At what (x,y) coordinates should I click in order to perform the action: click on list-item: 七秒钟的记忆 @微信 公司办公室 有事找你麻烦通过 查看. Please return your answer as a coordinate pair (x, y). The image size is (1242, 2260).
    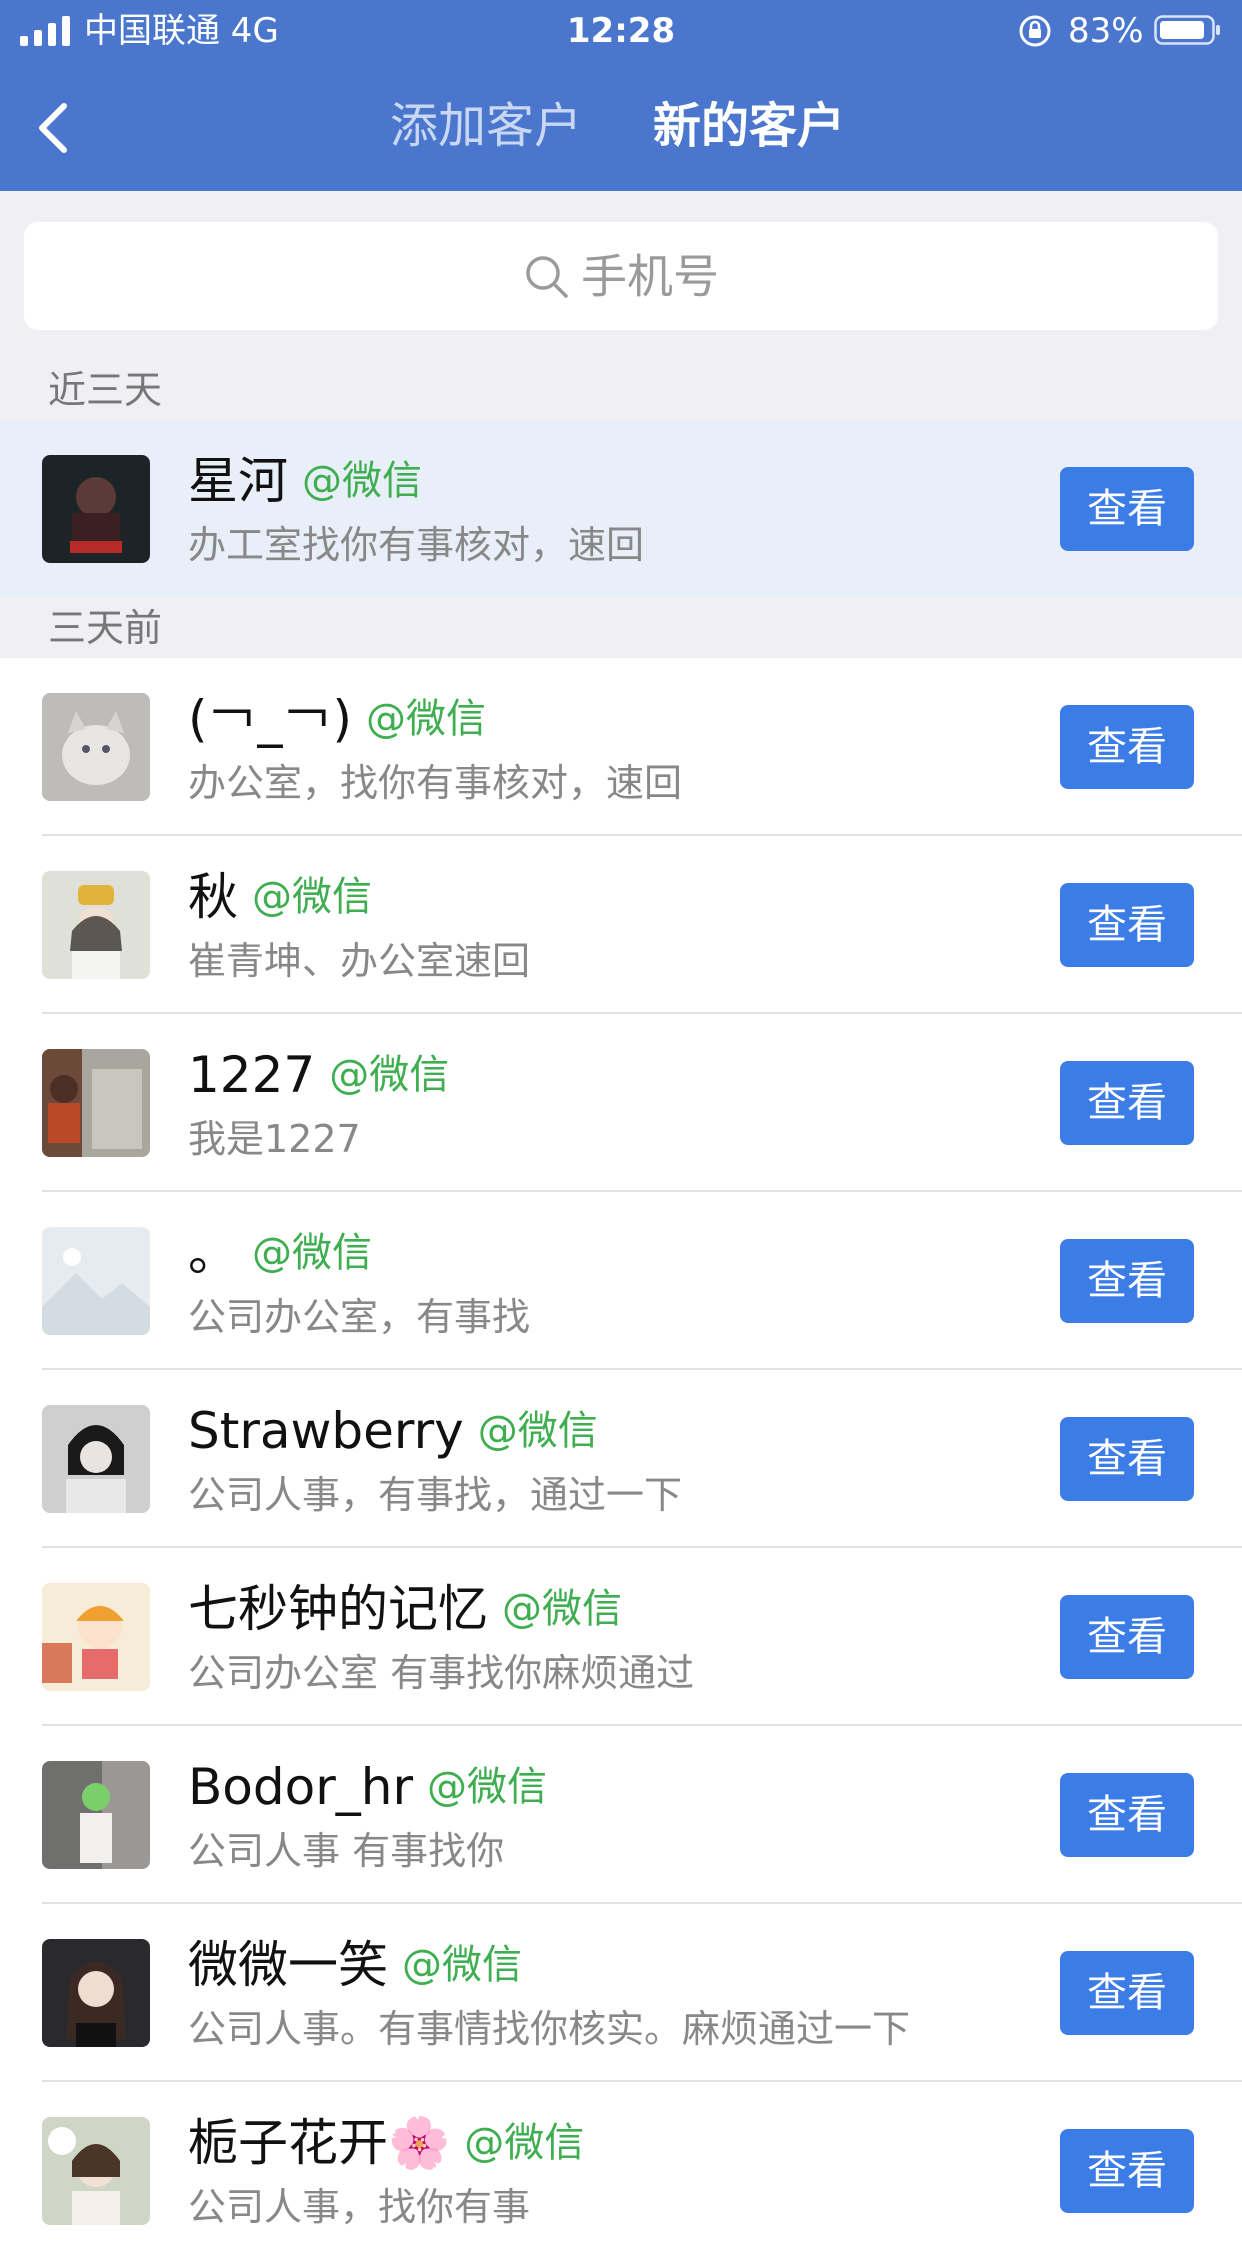
    Looking at the image, I should click on (621, 1637).